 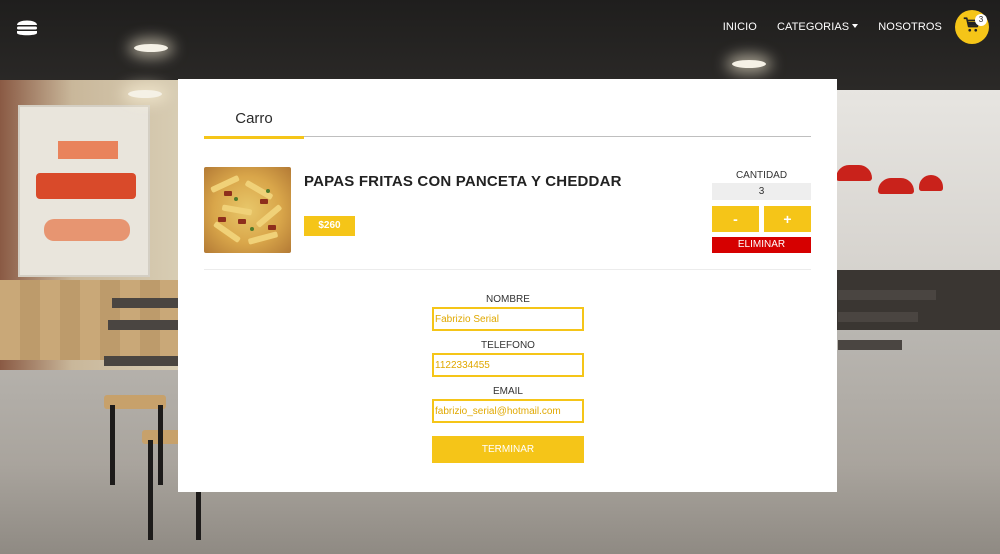 What do you see at coordinates (254, 124) in the screenshot?
I see `tab-carro: Carro` at bounding box center [254, 124].